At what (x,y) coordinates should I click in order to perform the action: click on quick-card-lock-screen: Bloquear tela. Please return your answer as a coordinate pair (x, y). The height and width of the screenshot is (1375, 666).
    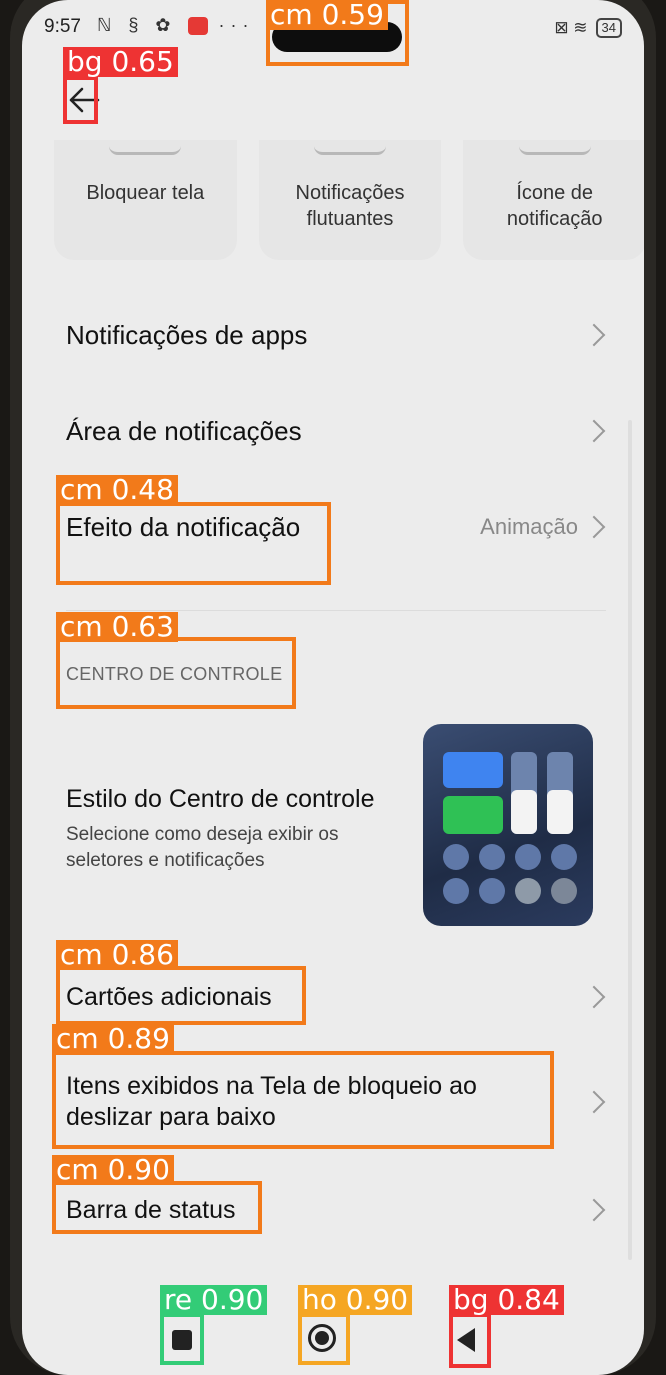
    Looking at the image, I should click on (145, 200).